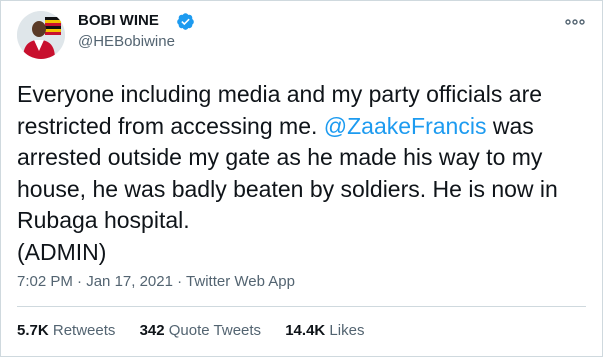 The width and height of the screenshot is (603, 357). I want to click on retweets-count: 5.7K, so click(33, 330).